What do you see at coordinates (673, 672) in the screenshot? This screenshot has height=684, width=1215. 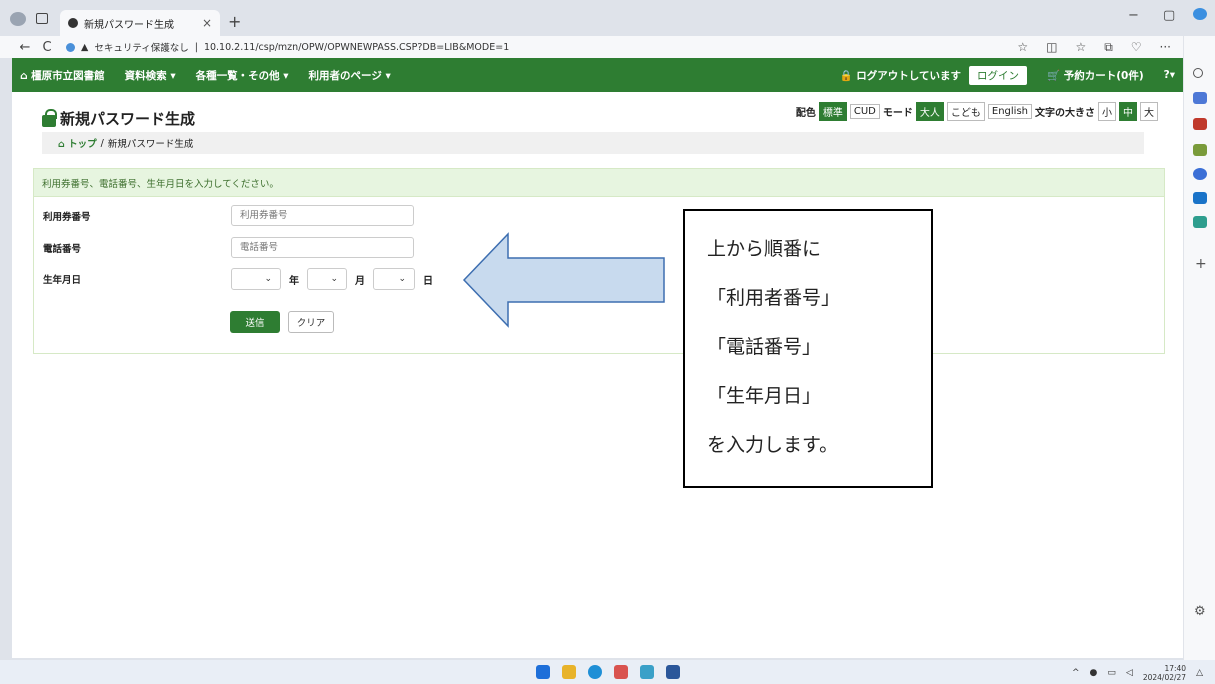 I see `word-icon` at bounding box center [673, 672].